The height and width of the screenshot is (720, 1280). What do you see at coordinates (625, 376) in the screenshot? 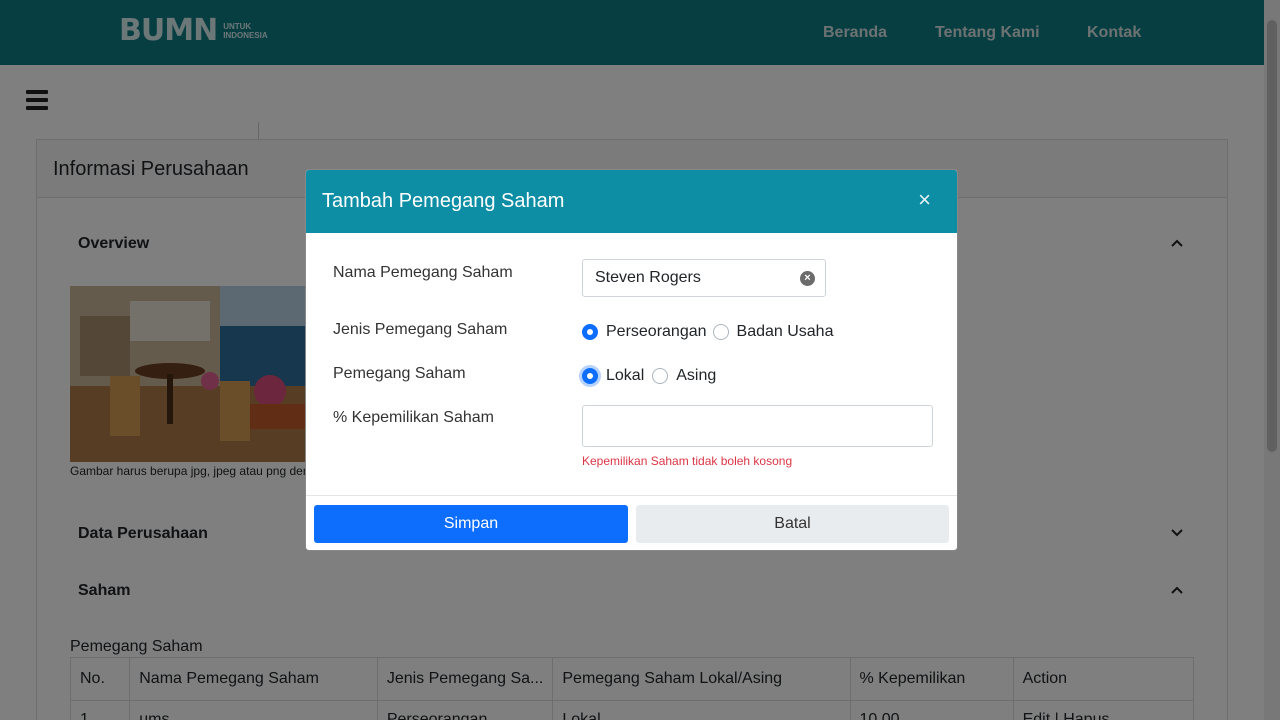
I see `radio-lokal-label: Lokal` at bounding box center [625, 376].